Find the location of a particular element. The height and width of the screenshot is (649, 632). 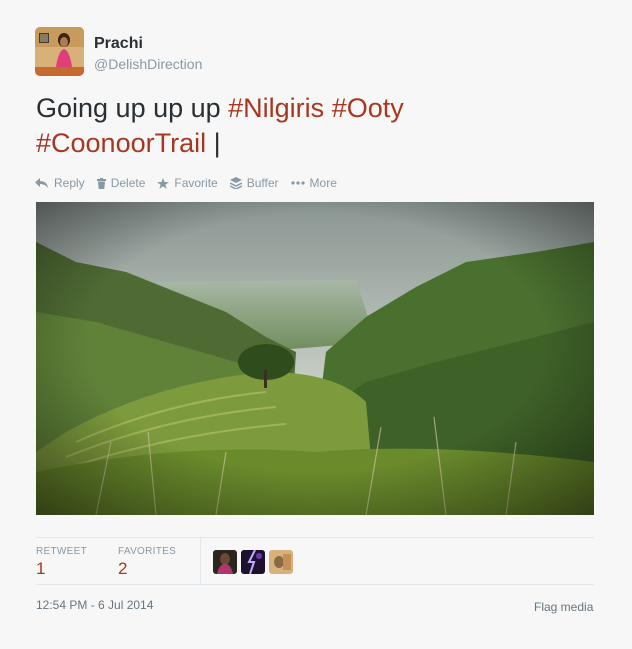

star-icon is located at coordinates (163, 183).